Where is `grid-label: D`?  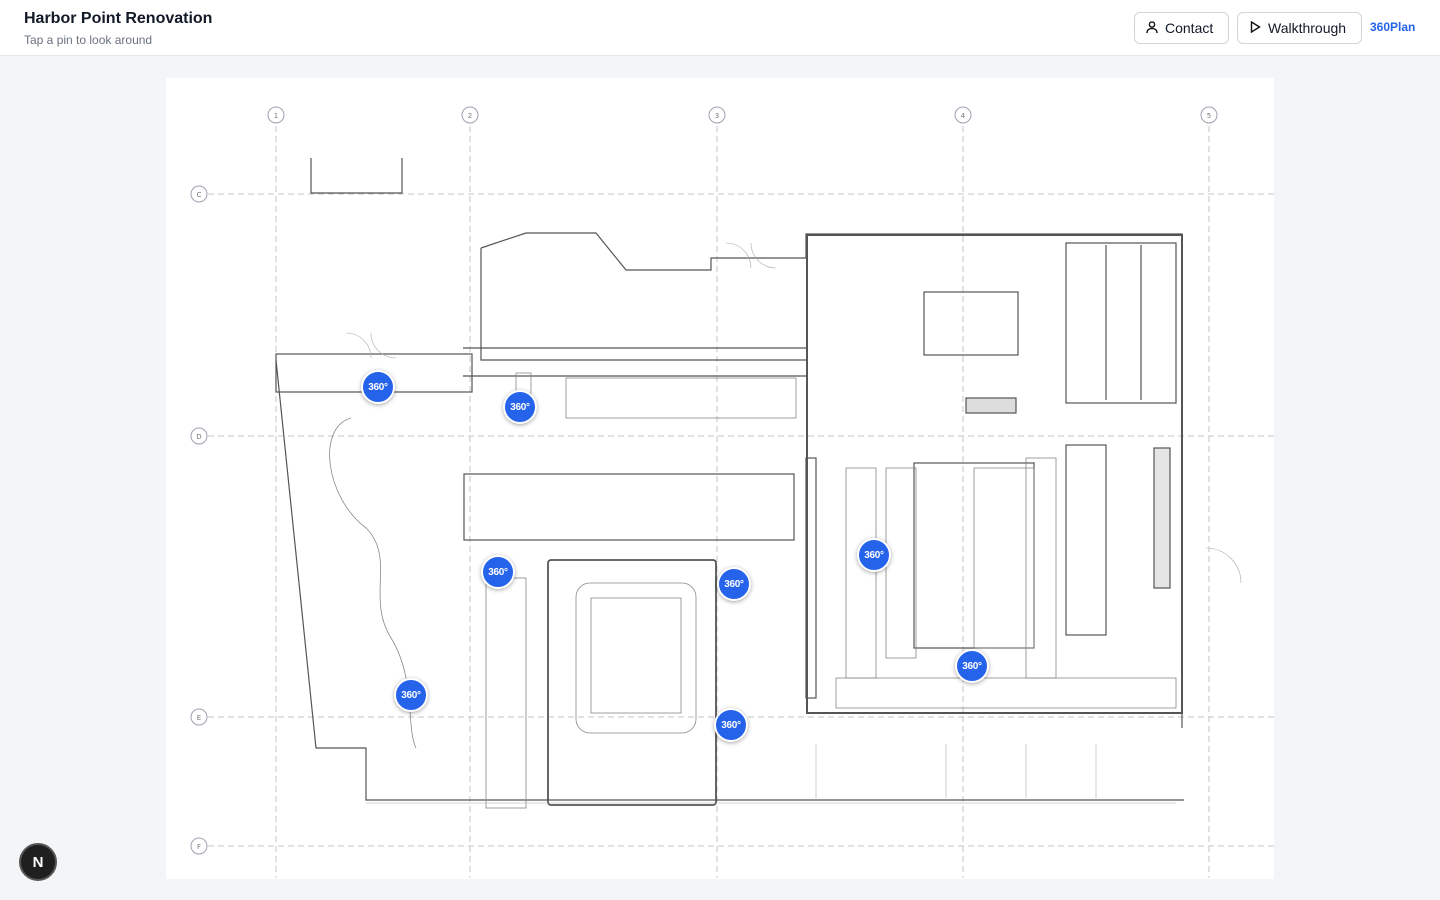 grid-label: D is located at coordinates (198, 437).